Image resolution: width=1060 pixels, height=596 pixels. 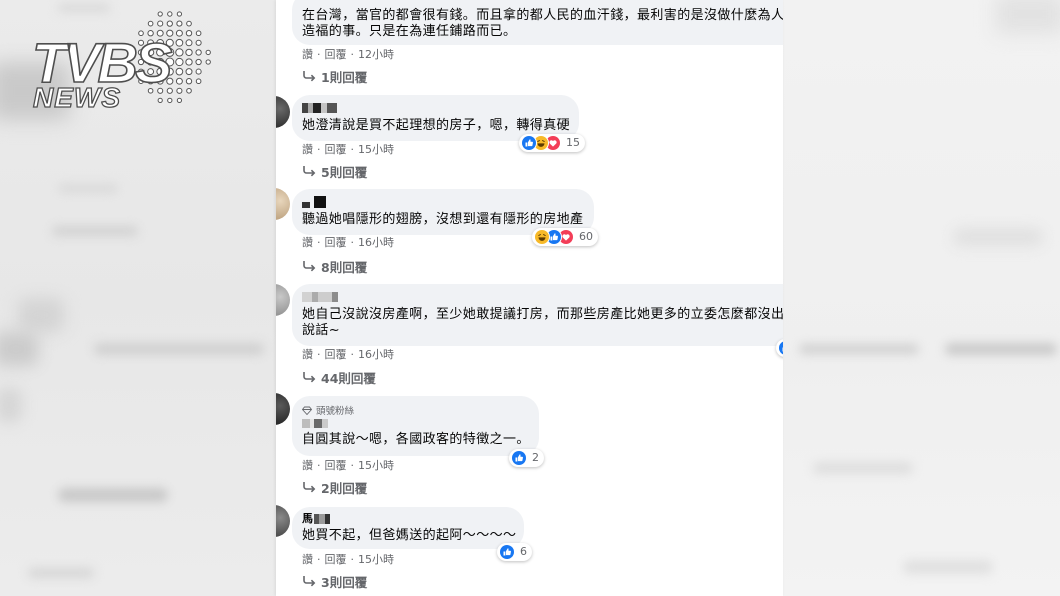 What do you see at coordinates (416, 439) in the screenshot?
I see `comment-text: 自圓其說～嗯，各國政客的特徵之一。` at bounding box center [416, 439].